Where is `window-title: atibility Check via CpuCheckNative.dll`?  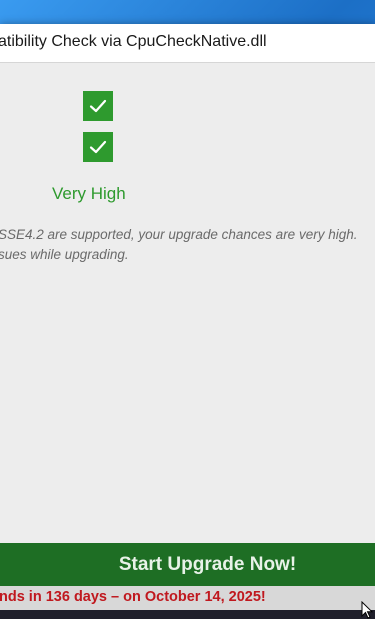
window-title: atibility Check via CpuCheckNative.dll is located at coordinates (133, 41).